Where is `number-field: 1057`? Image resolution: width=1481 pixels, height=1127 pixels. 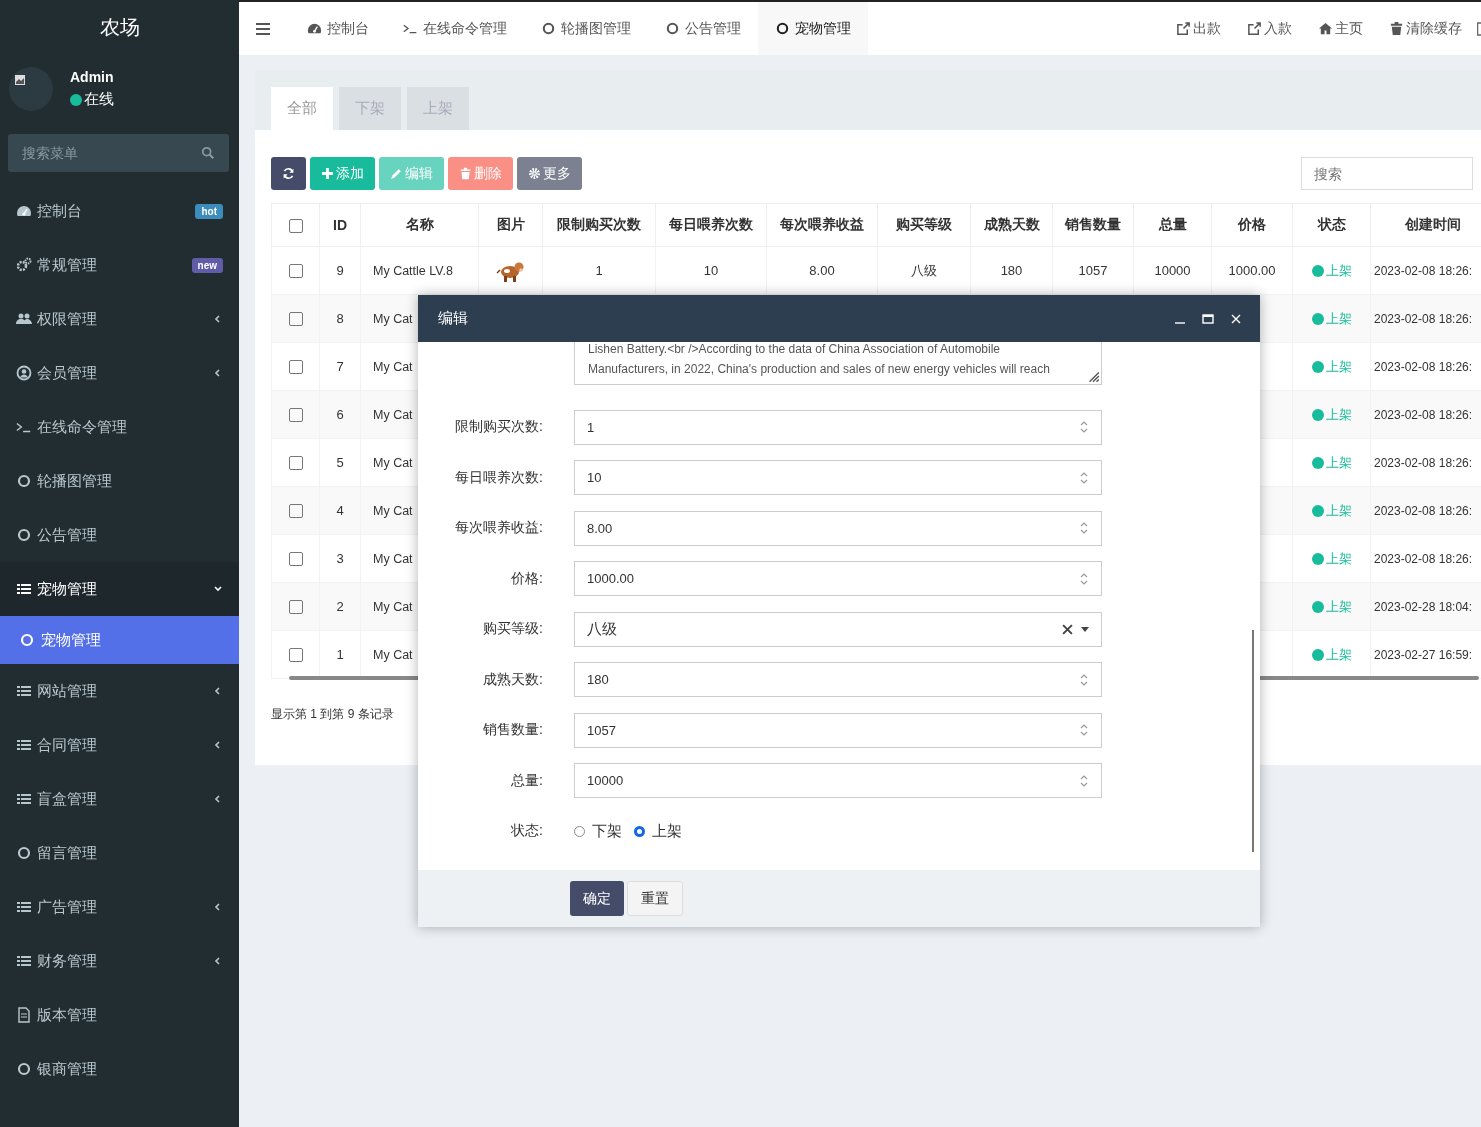
number-field: 1057 is located at coordinates (838, 730).